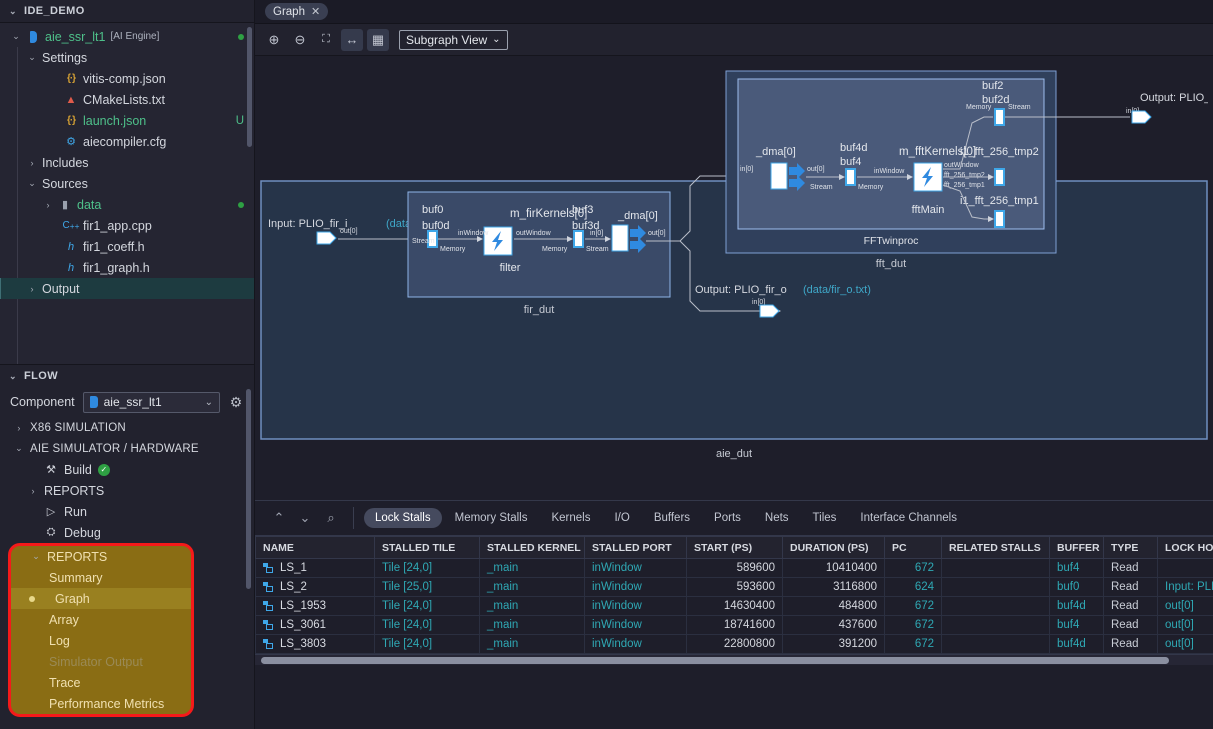  Describe the element at coordinates (127, 448) in the screenshot. I see `flow-row-aie-simulator-hardware: ⌄ AIE SIMULATOR / HARDWARE` at that location.